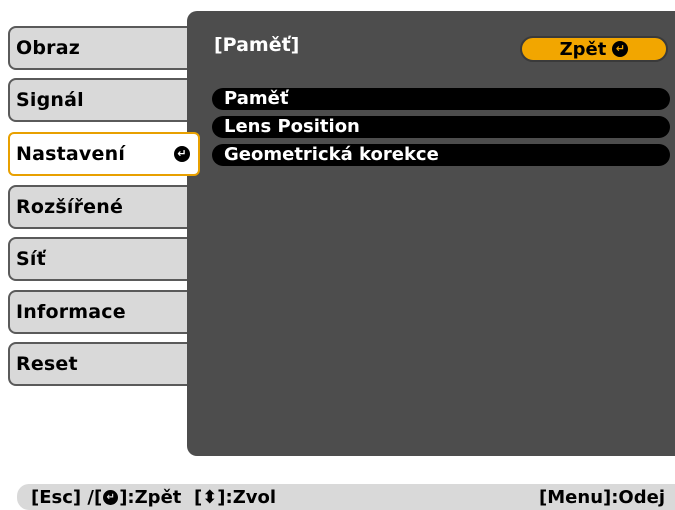 The height and width of the screenshot is (510, 675). I want to click on help-navigation: [Esc] /[↵]:Zpět [⬍]:Zvol, so click(153, 497).